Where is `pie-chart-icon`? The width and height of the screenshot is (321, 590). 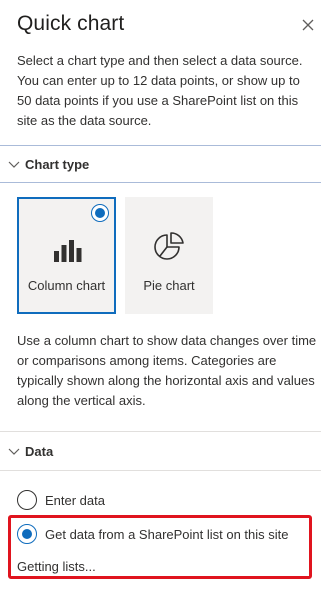 pie-chart-icon is located at coordinates (169, 246).